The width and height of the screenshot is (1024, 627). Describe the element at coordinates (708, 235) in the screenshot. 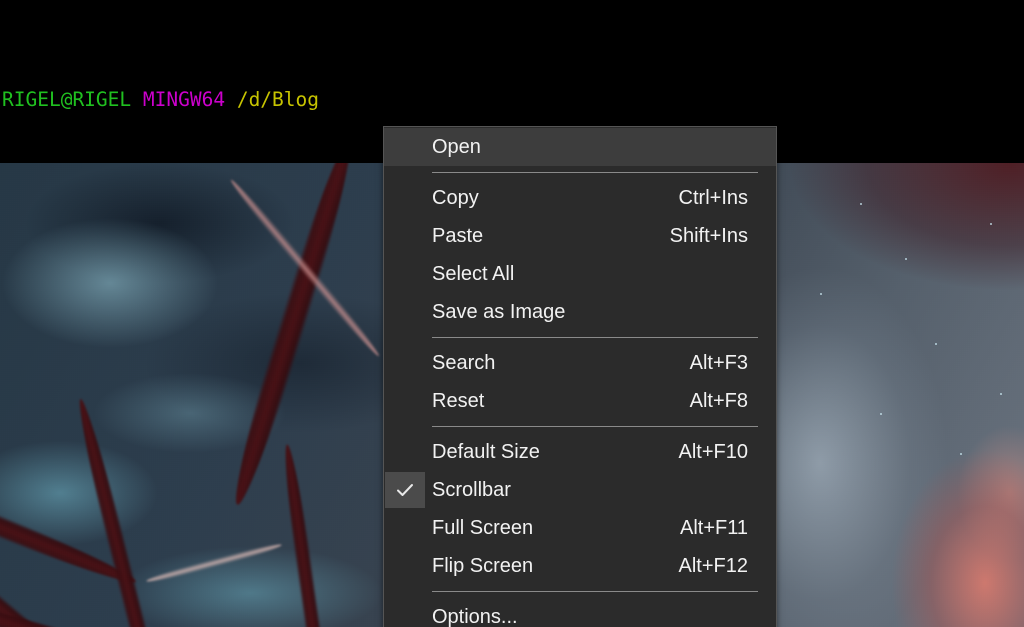

I see `menu-item-accelerator: Shift+Ins` at that location.